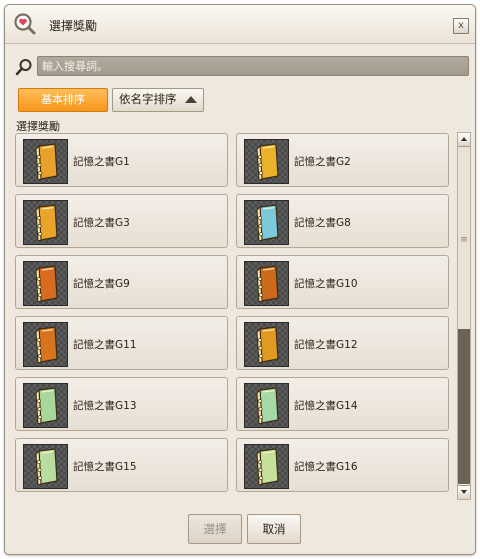  I want to click on reward-item-name: 記憶之書G15, so click(105, 467).